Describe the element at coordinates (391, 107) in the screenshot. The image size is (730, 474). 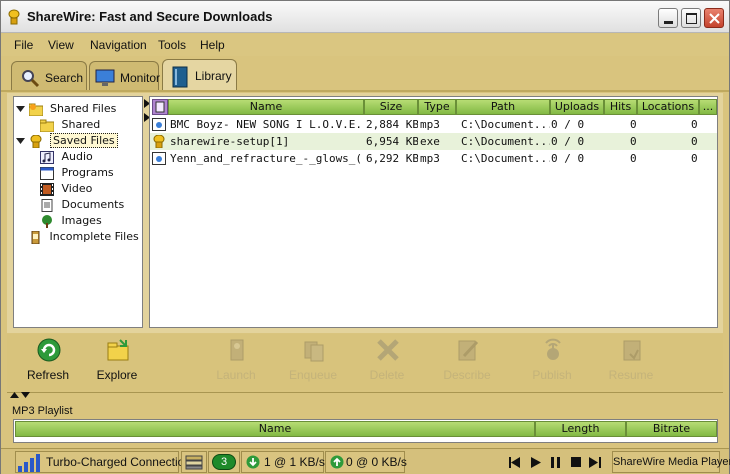
I see `column-size: Size` at that location.